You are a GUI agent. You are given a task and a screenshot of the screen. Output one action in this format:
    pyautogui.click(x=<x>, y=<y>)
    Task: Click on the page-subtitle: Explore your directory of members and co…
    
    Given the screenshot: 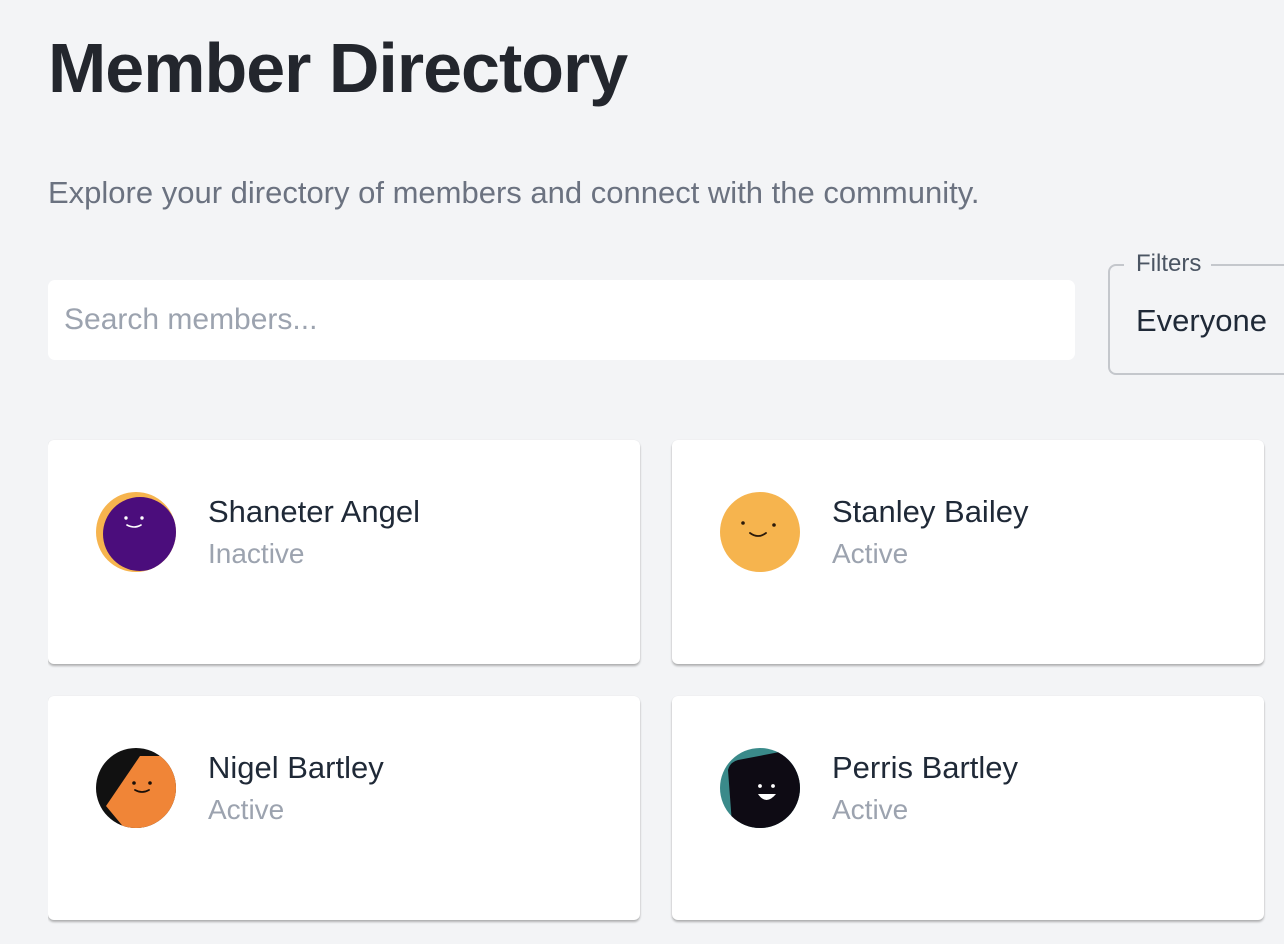 What is the action you would take?
    pyautogui.click(x=514, y=192)
    